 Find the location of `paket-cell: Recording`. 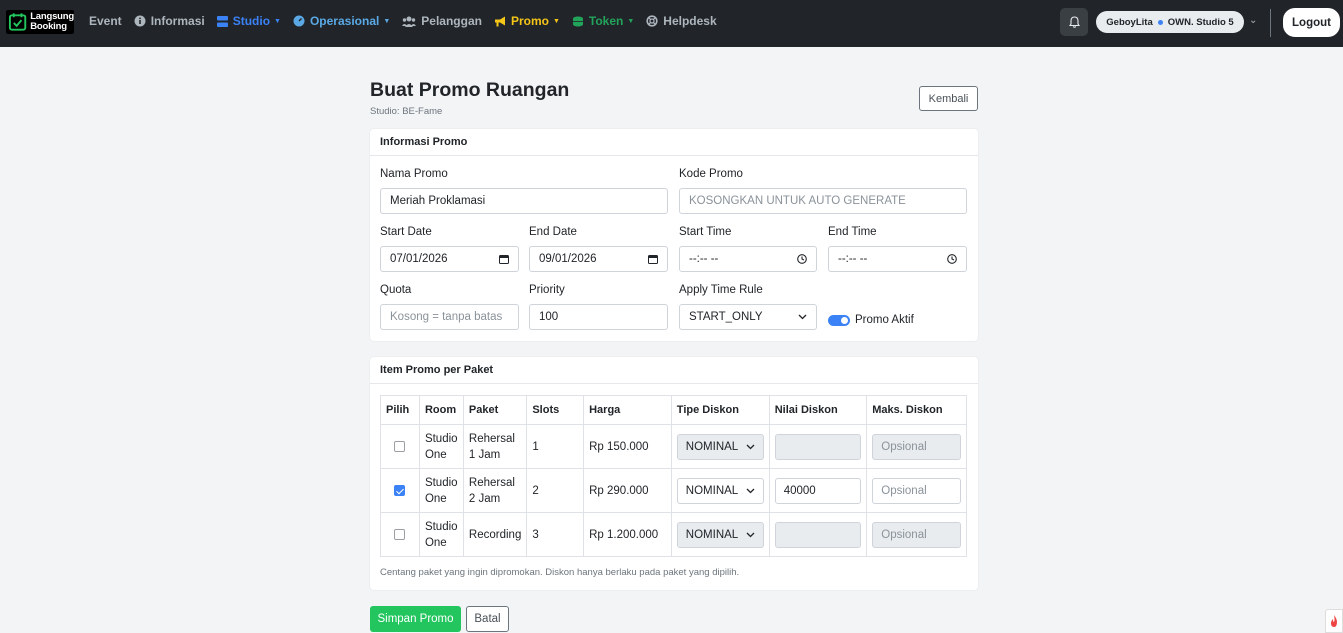

paket-cell: Recording is located at coordinates (495, 534).